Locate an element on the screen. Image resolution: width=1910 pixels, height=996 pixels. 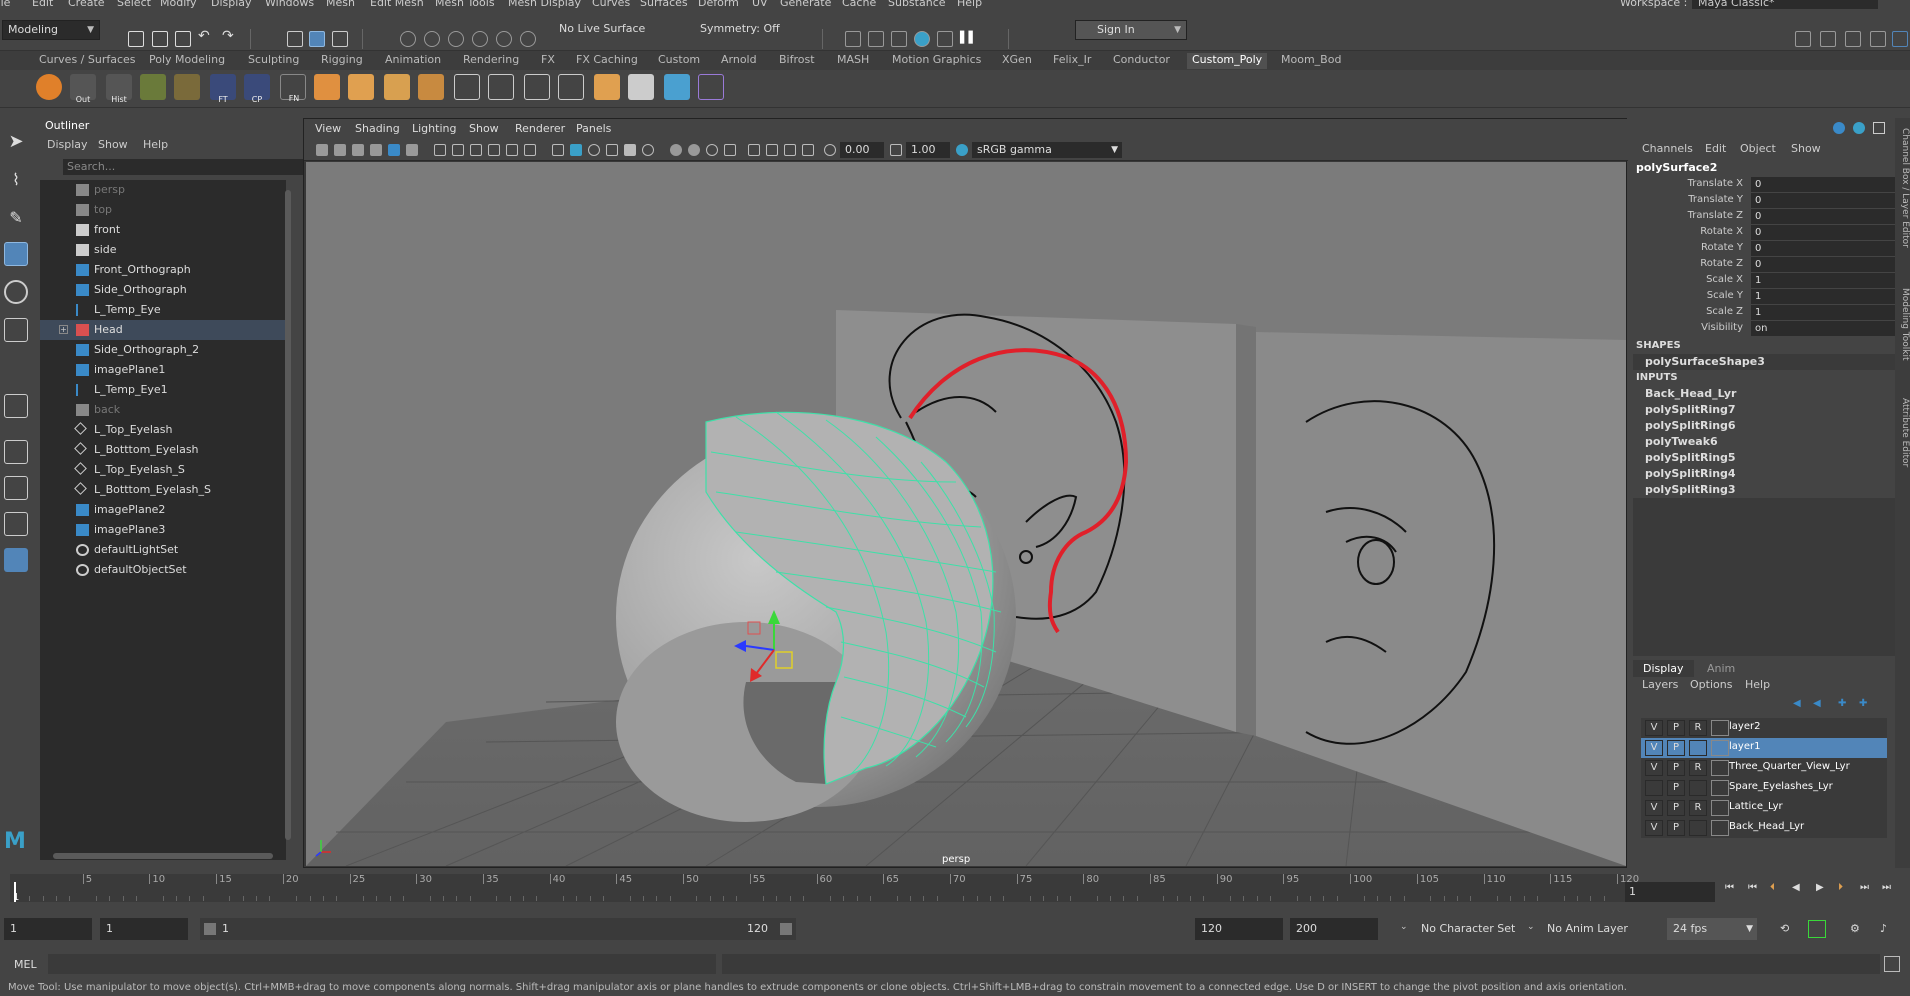
out-icon: Out is located at coordinates (83, 89).